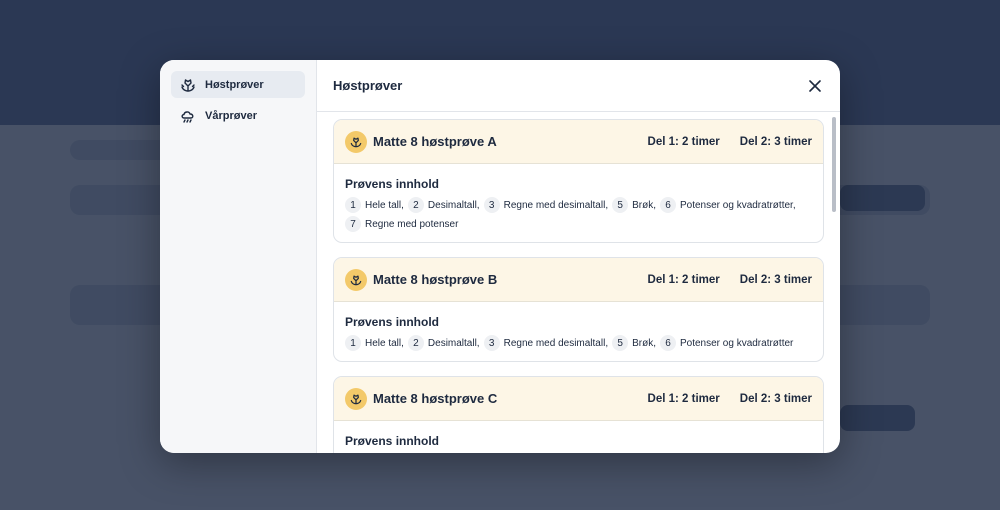 This screenshot has height=510, width=1000. Describe the element at coordinates (231, 115) in the screenshot. I see `sidebar-item-label: Vårprøver` at that location.